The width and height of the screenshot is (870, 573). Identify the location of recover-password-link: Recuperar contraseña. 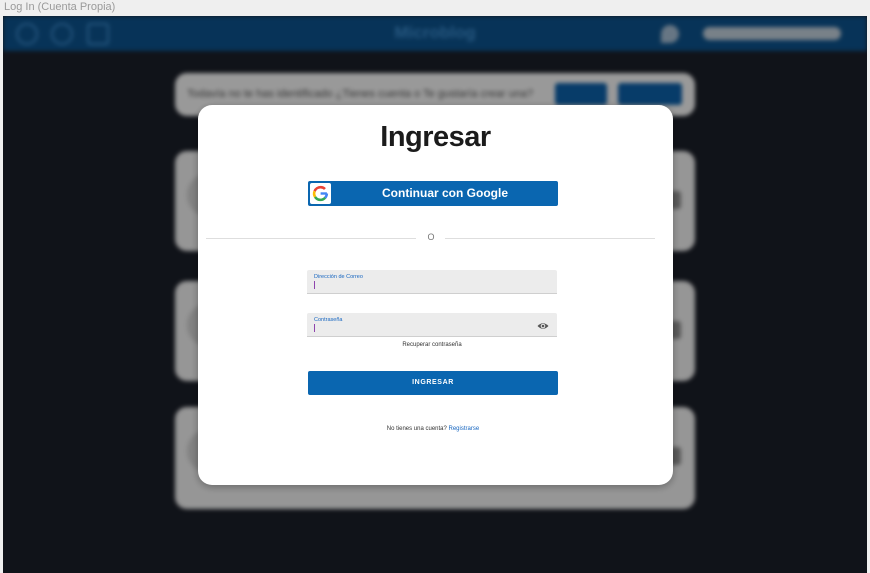
(432, 345).